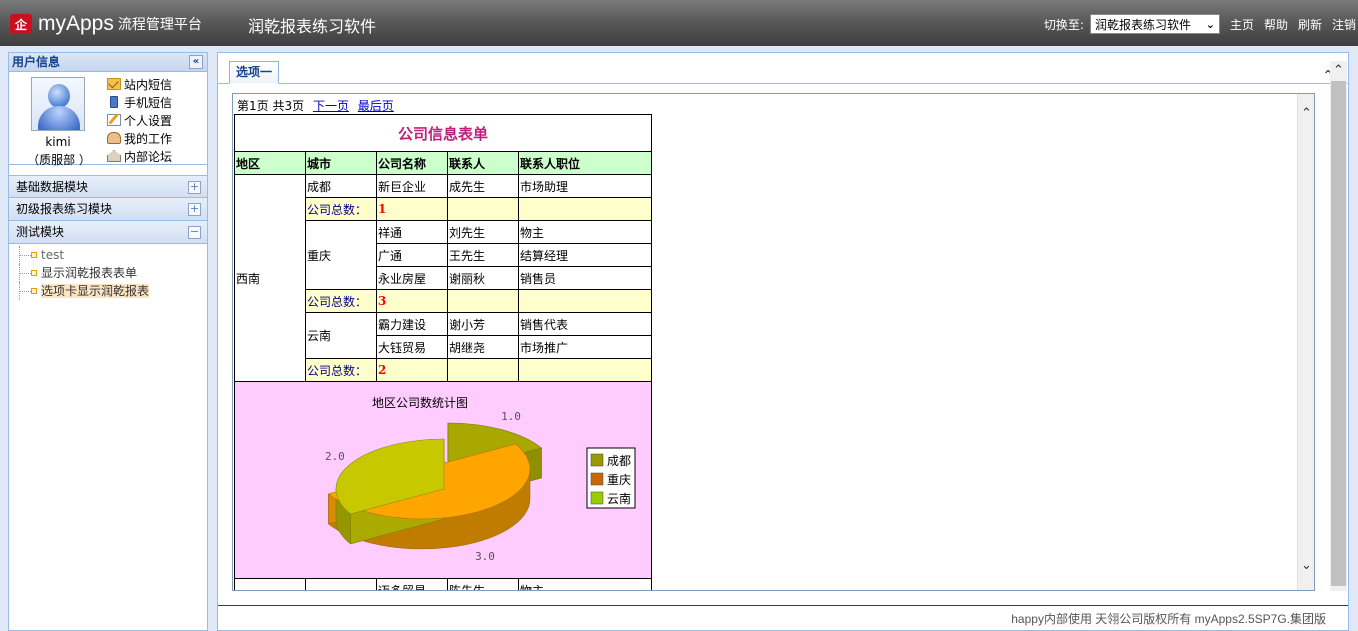 The height and width of the screenshot is (631, 1358). I want to click on legend-label: 成都, so click(619, 461).